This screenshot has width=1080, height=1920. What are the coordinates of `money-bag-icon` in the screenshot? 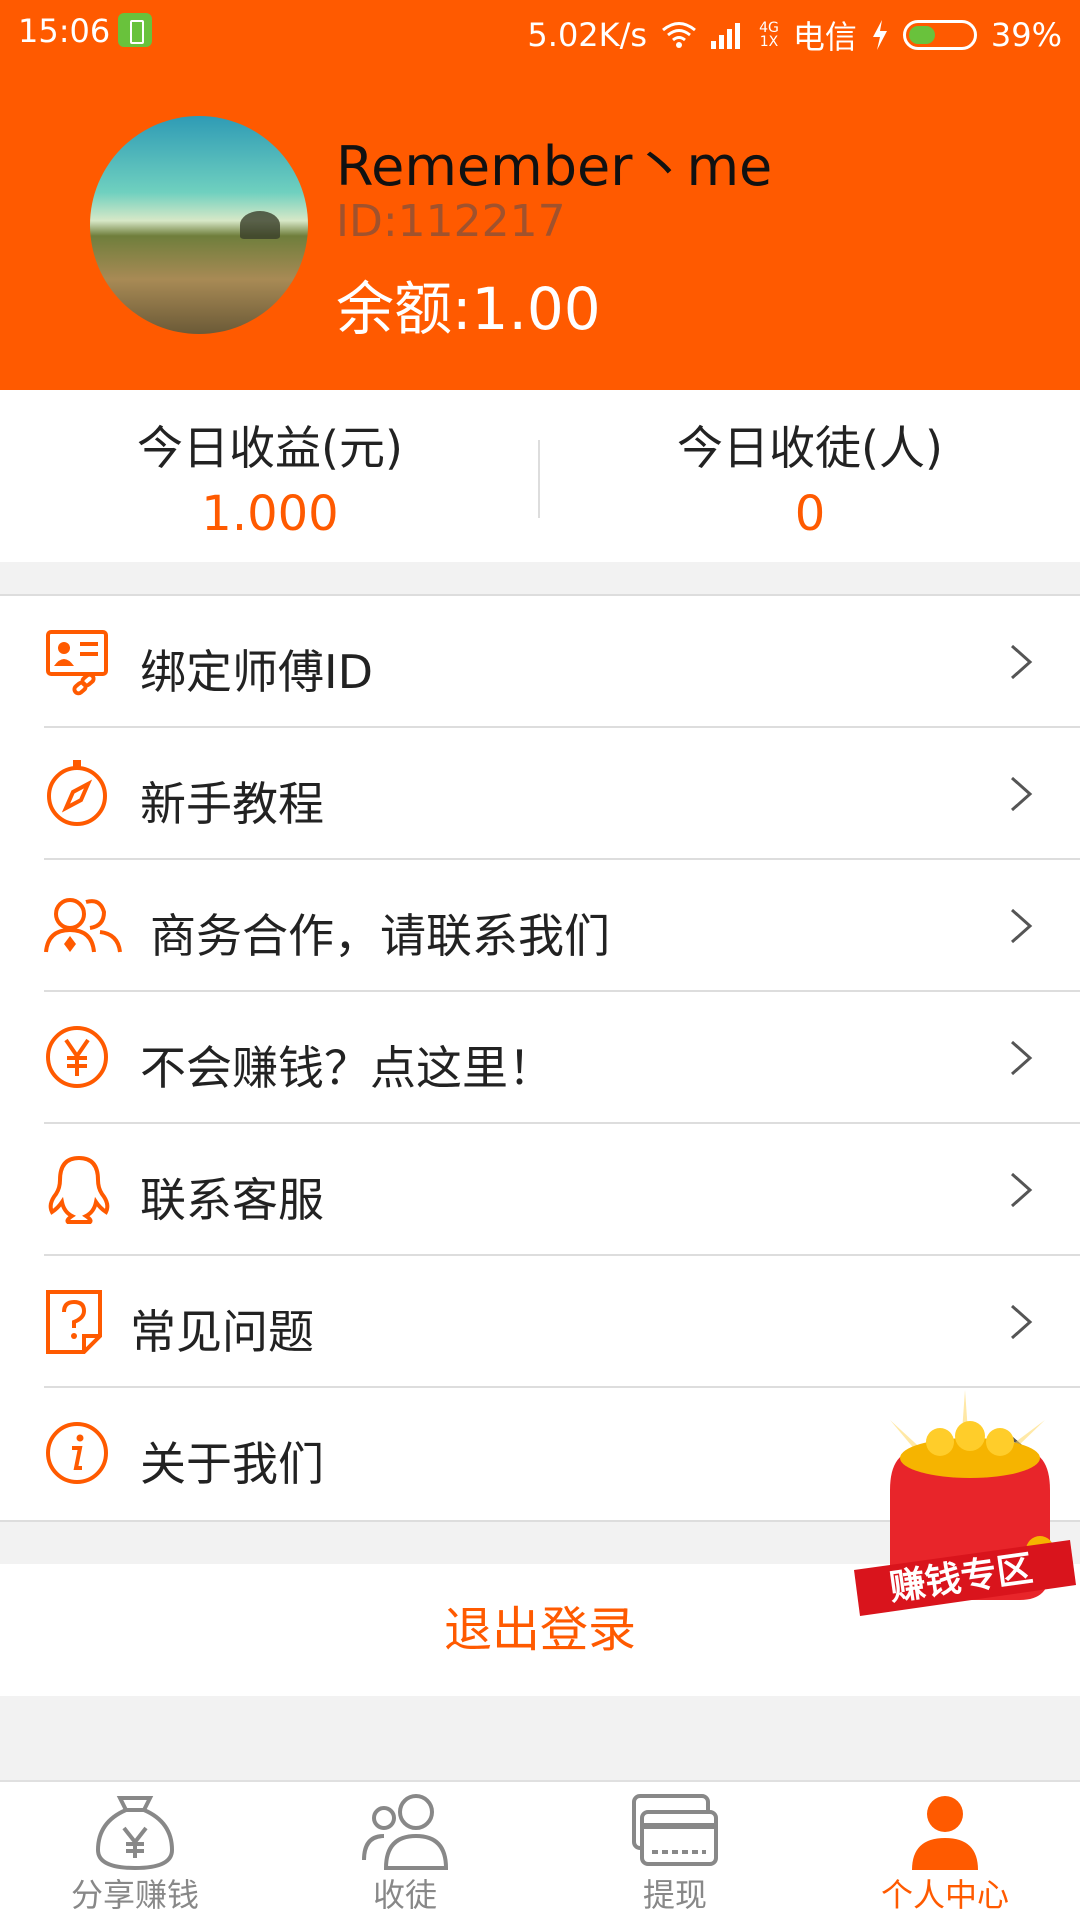 It's located at (135, 1833).